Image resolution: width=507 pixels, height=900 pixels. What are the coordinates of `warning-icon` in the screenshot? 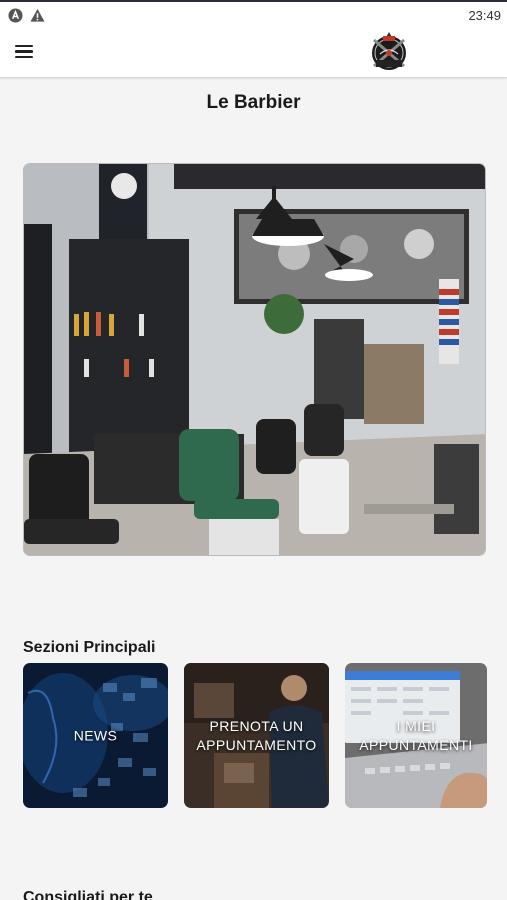 It's located at (37, 15).